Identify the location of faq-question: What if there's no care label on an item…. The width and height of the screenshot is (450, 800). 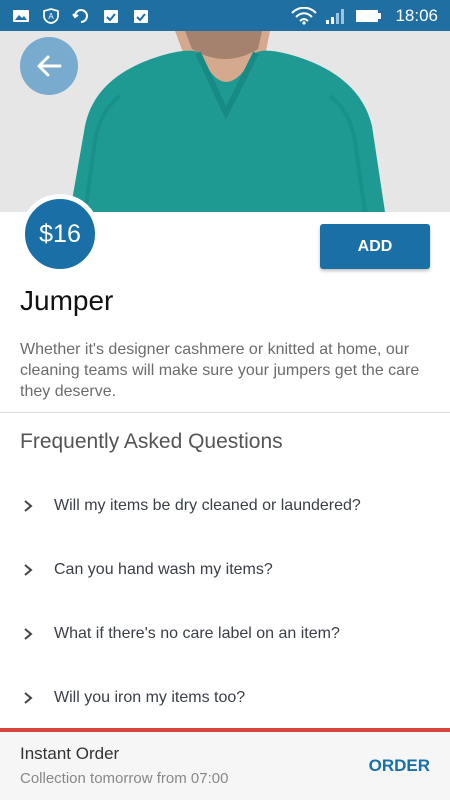
(197, 633).